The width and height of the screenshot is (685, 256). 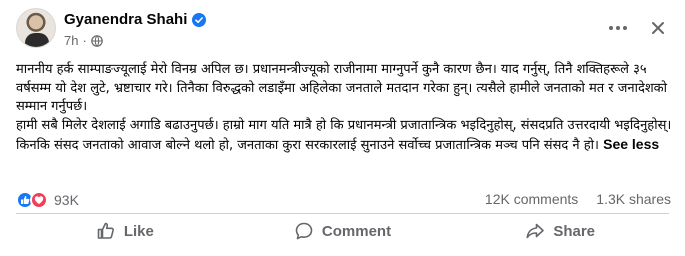 I want to click on author-avatar, so click(x=36, y=28).